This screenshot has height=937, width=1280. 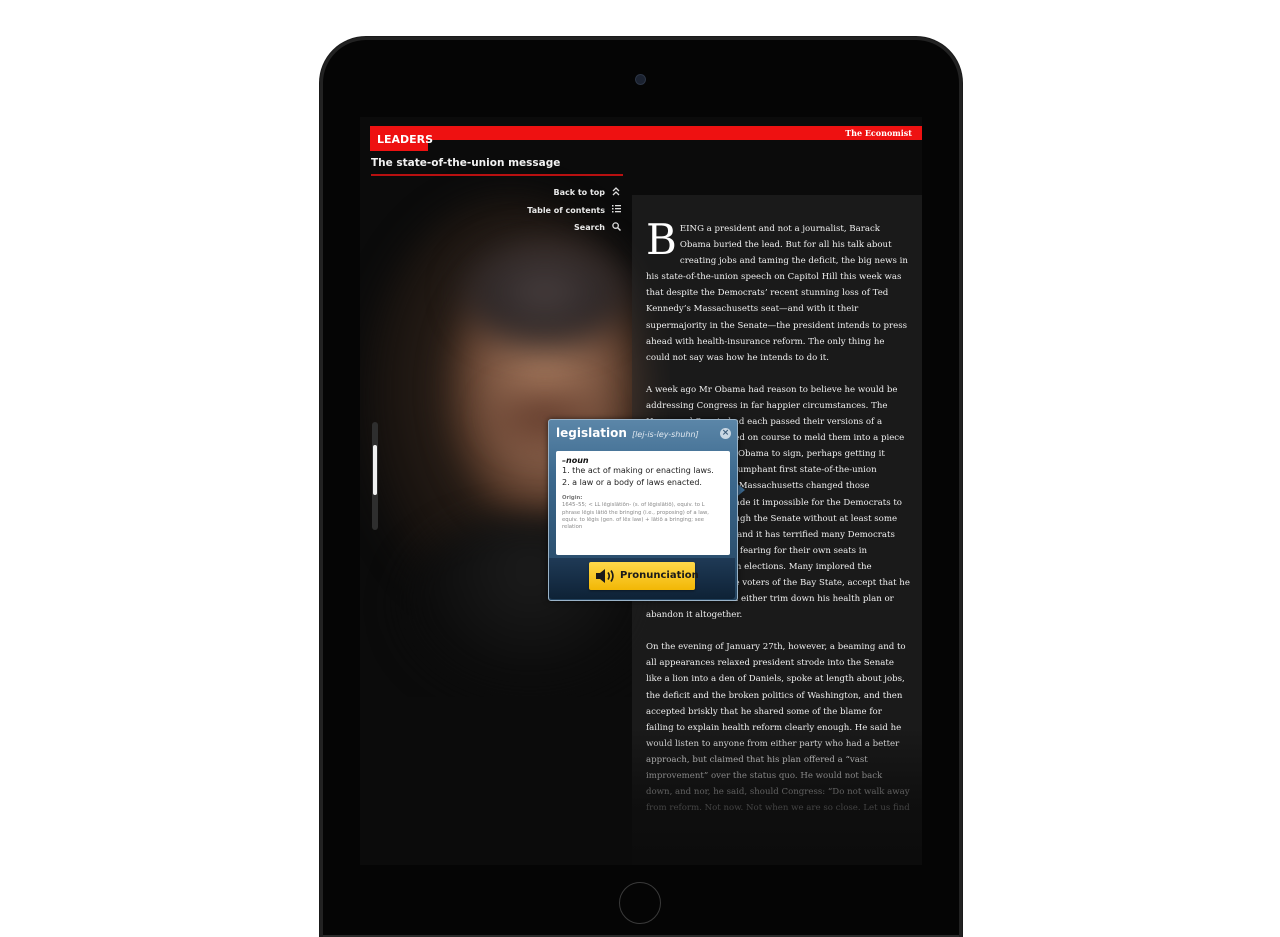 I want to click on double-chevron-up-icon, so click(x=616, y=192).